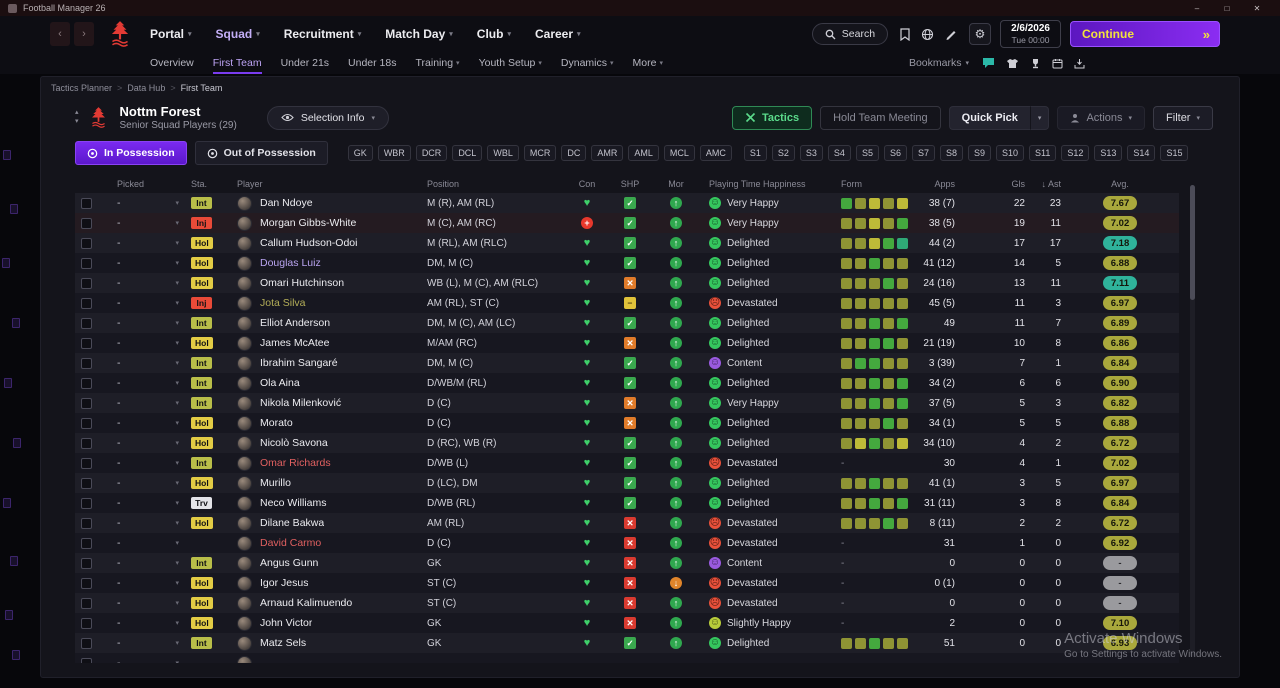 This screenshot has height=688, width=1280. What do you see at coordinates (951, 34) in the screenshot?
I see `edit-icon` at bounding box center [951, 34].